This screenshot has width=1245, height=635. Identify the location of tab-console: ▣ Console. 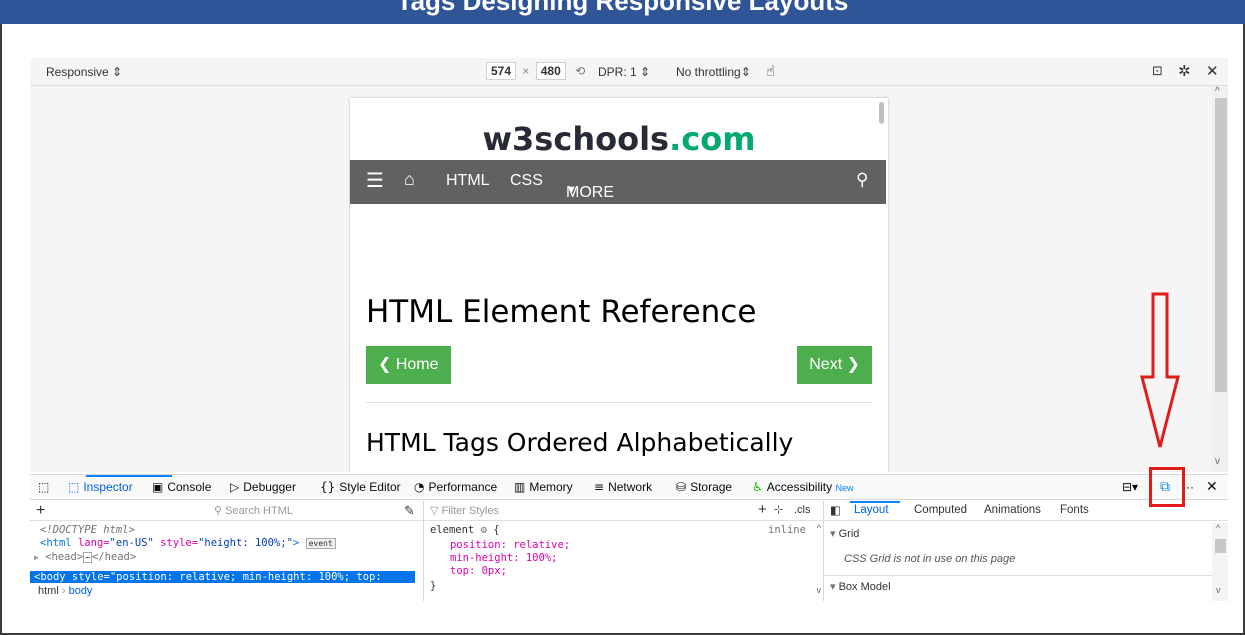
(181, 487).